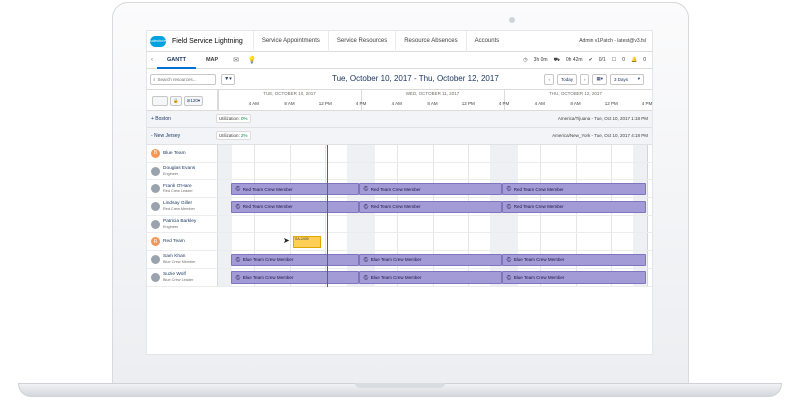  I want to click on filter-button: ▼▾, so click(228, 79).